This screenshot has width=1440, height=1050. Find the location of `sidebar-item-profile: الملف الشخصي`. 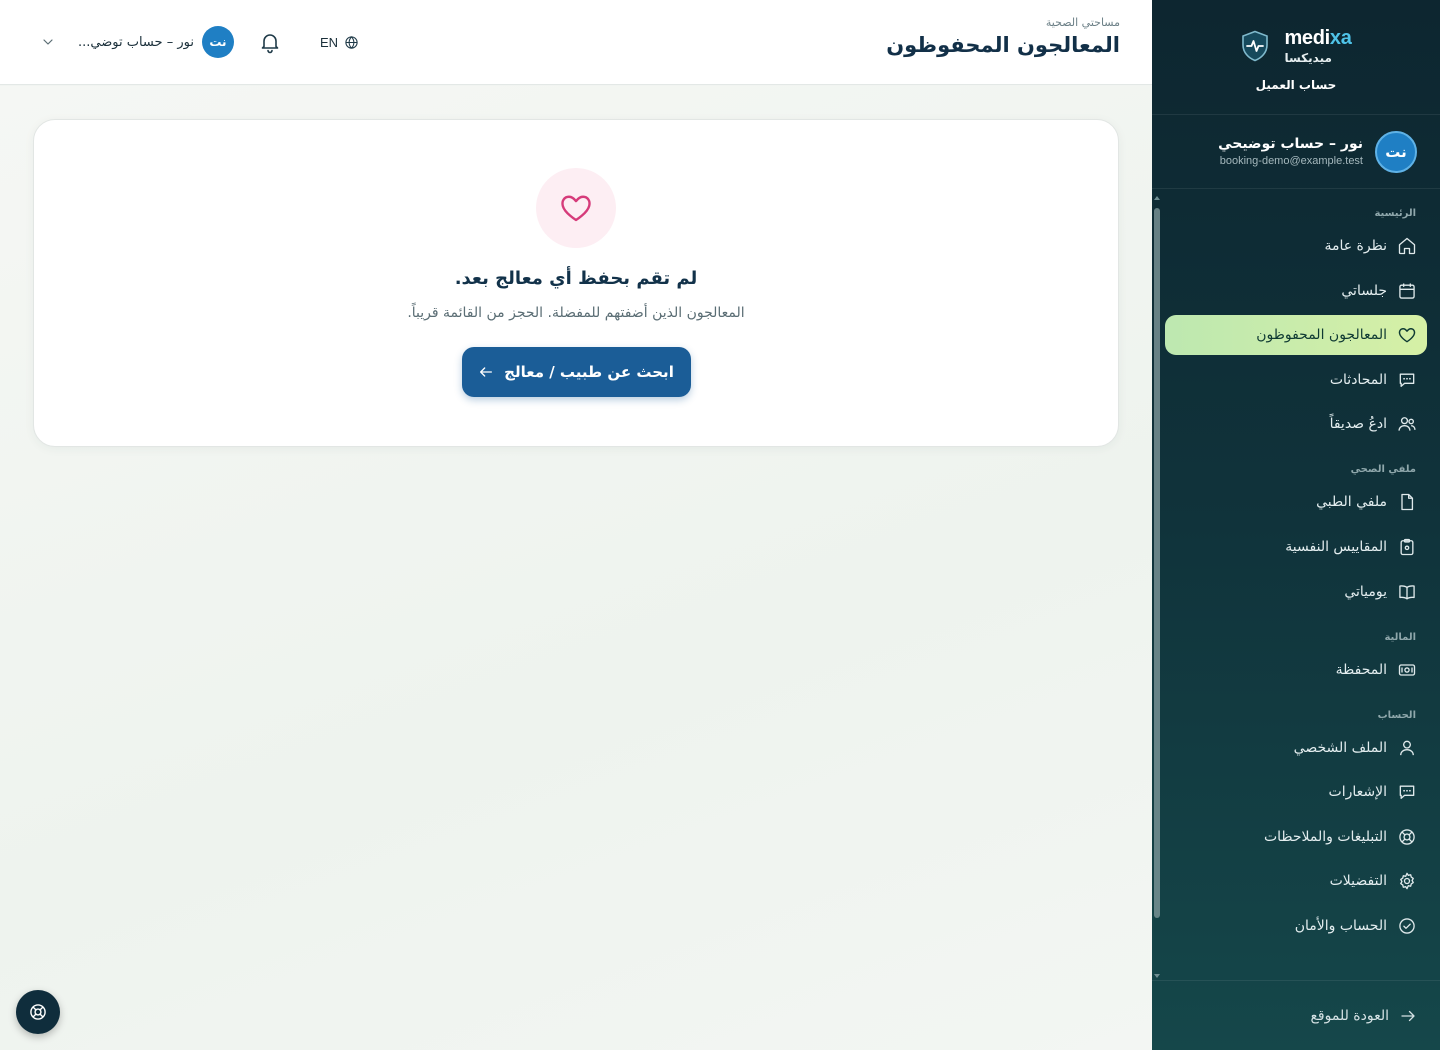

sidebar-item-profile: الملف الشخصي is located at coordinates (1296, 748).